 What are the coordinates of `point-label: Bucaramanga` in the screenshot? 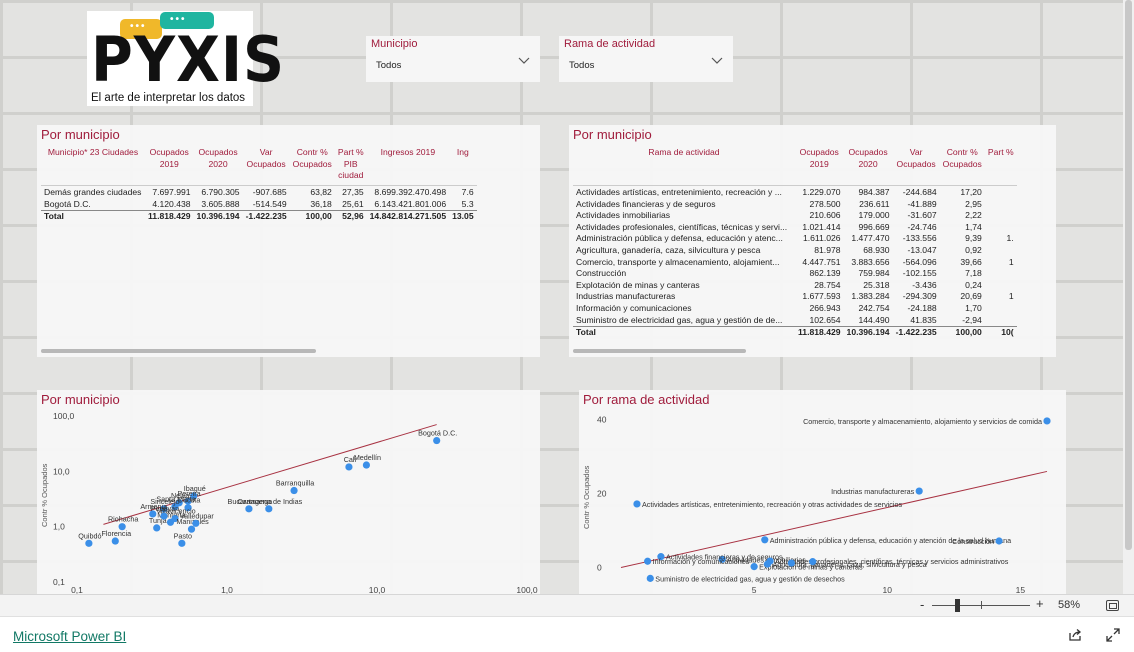 It's located at (250, 501).